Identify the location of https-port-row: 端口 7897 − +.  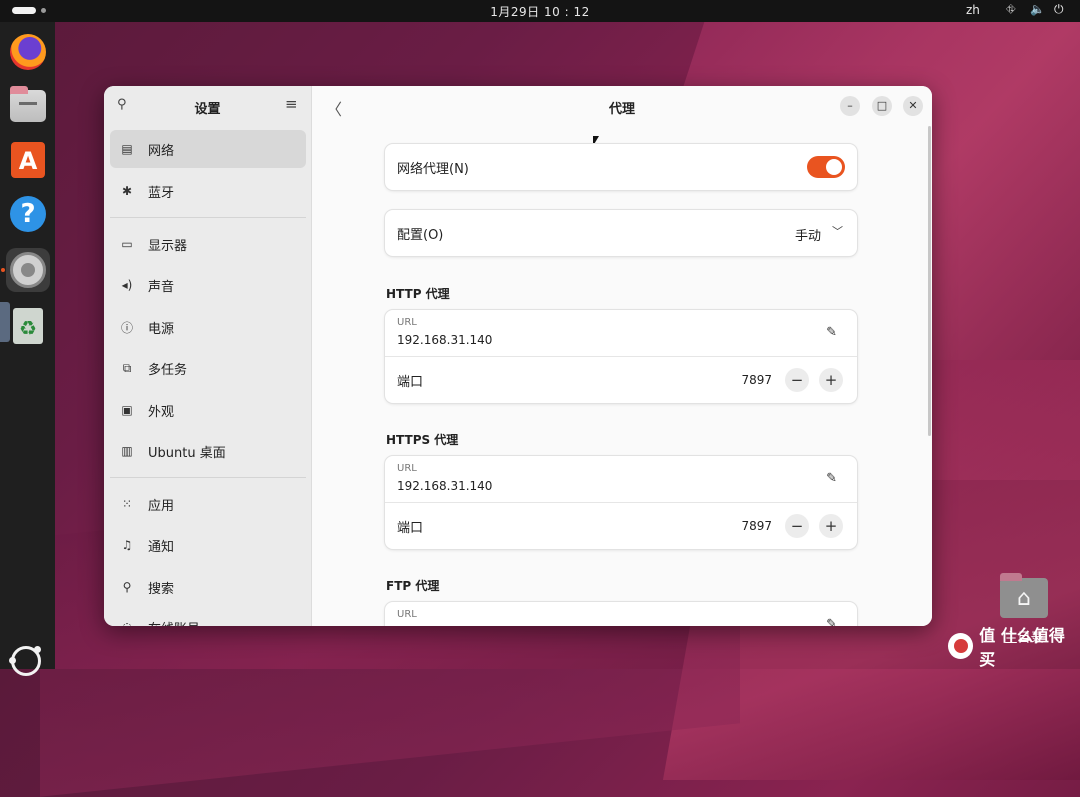
(621, 525).